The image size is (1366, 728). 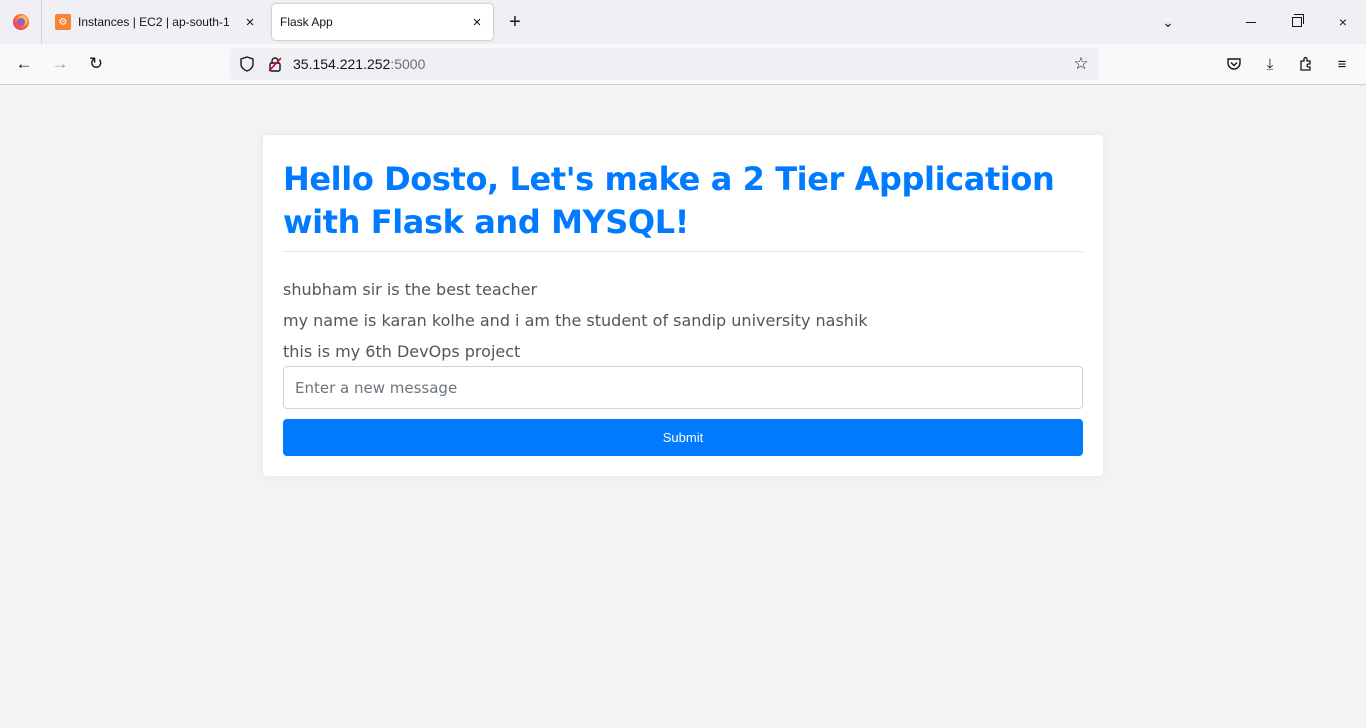 I want to click on minimize-icon, so click(x=1251, y=22).